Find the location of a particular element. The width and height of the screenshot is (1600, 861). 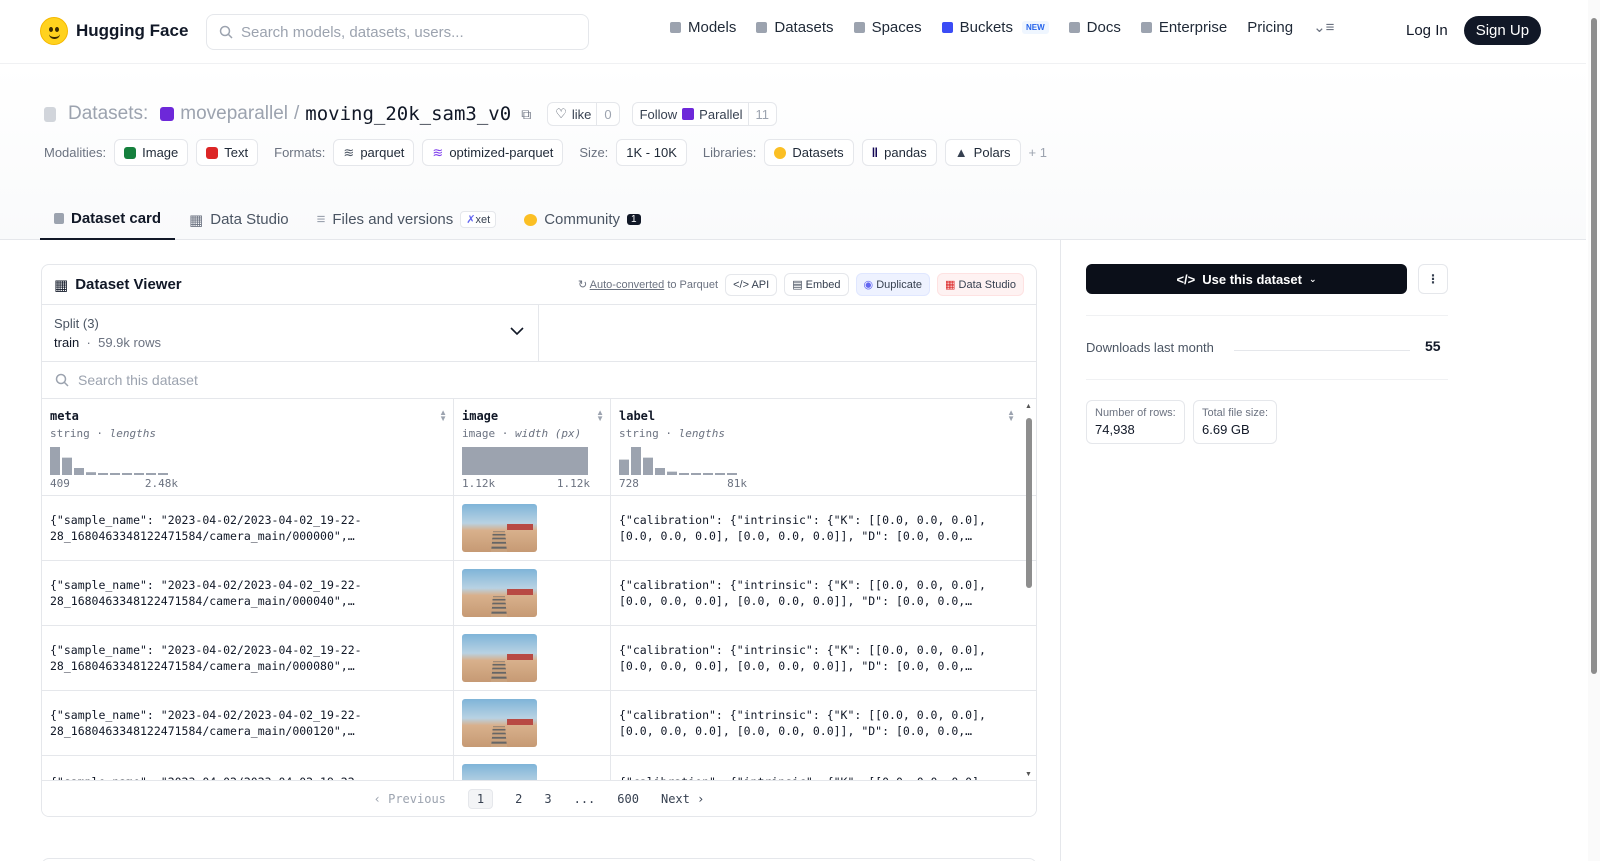

code-icon: </> is located at coordinates (1186, 279).